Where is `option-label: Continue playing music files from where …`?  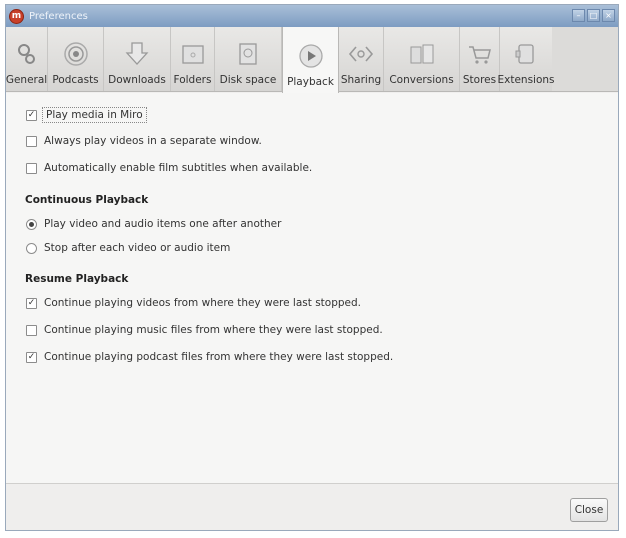
option-label: Continue playing music files from where … is located at coordinates (213, 330).